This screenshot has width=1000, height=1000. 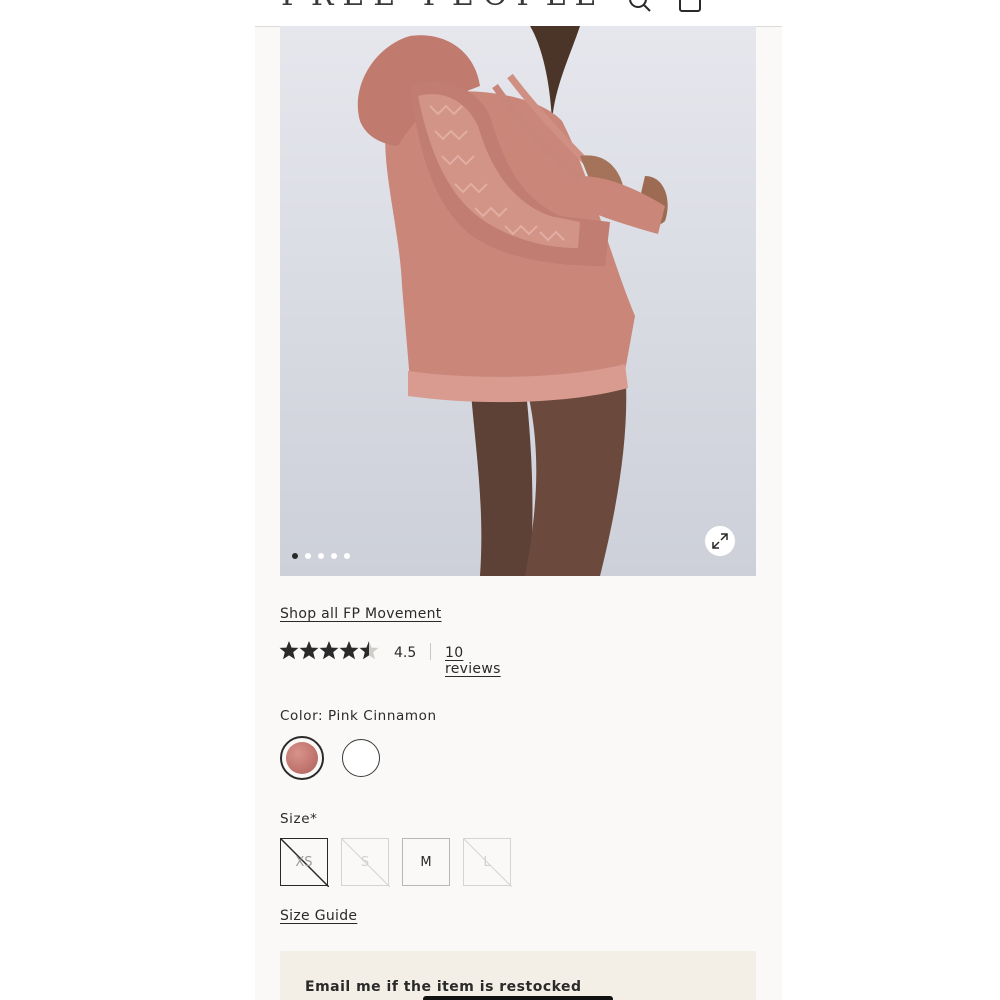 I want to click on carousel-dots, so click(x=321, y=556).